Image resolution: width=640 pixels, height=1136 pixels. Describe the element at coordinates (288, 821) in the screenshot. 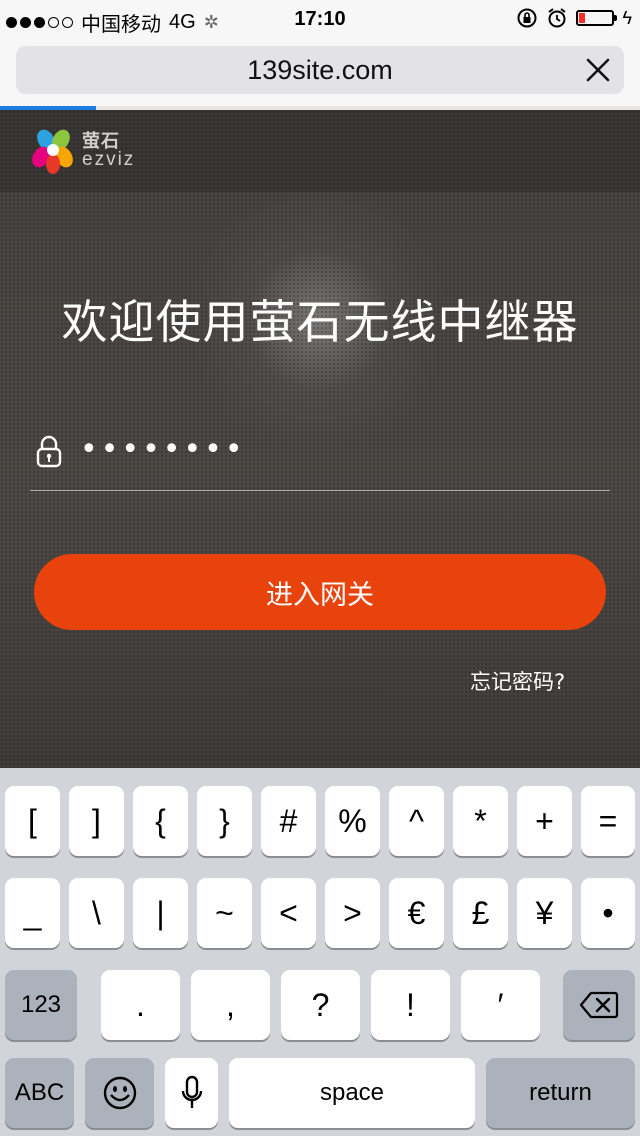

I see `key-hash: #` at that location.